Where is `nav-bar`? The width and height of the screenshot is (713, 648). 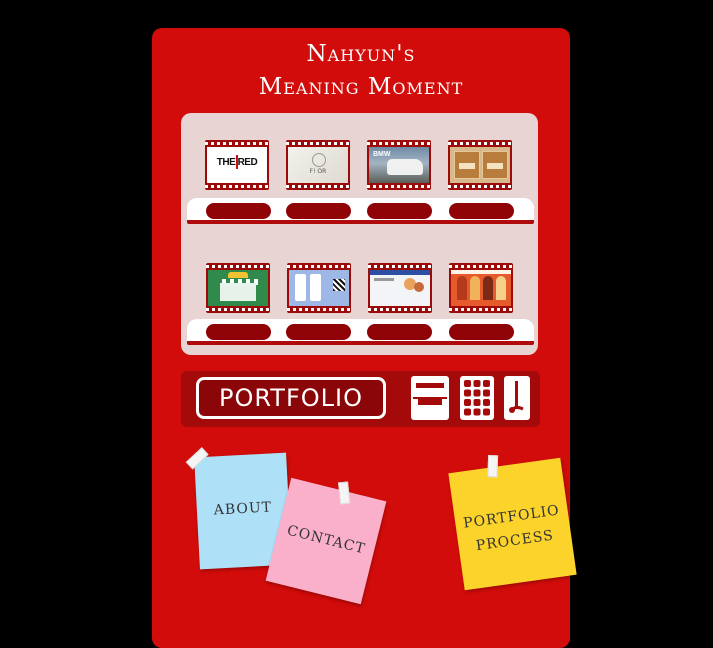 nav-bar is located at coordinates (400, 272).